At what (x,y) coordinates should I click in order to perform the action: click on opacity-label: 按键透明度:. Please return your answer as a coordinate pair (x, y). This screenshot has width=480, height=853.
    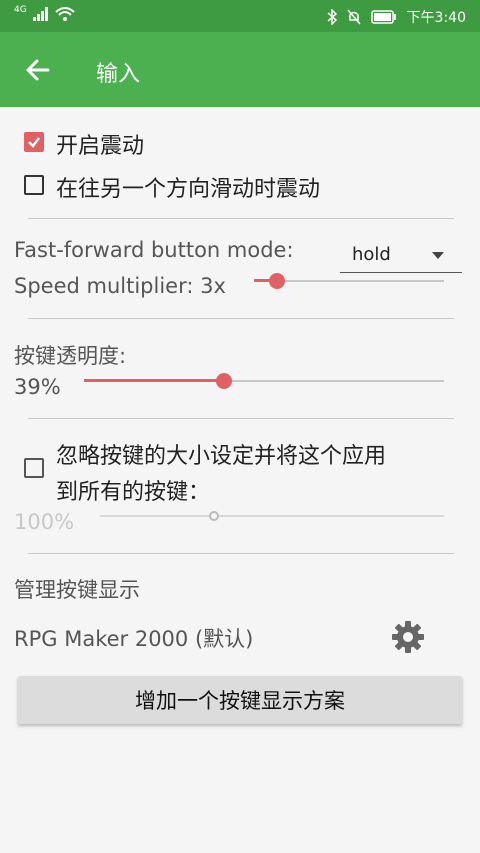
    Looking at the image, I should click on (70, 356).